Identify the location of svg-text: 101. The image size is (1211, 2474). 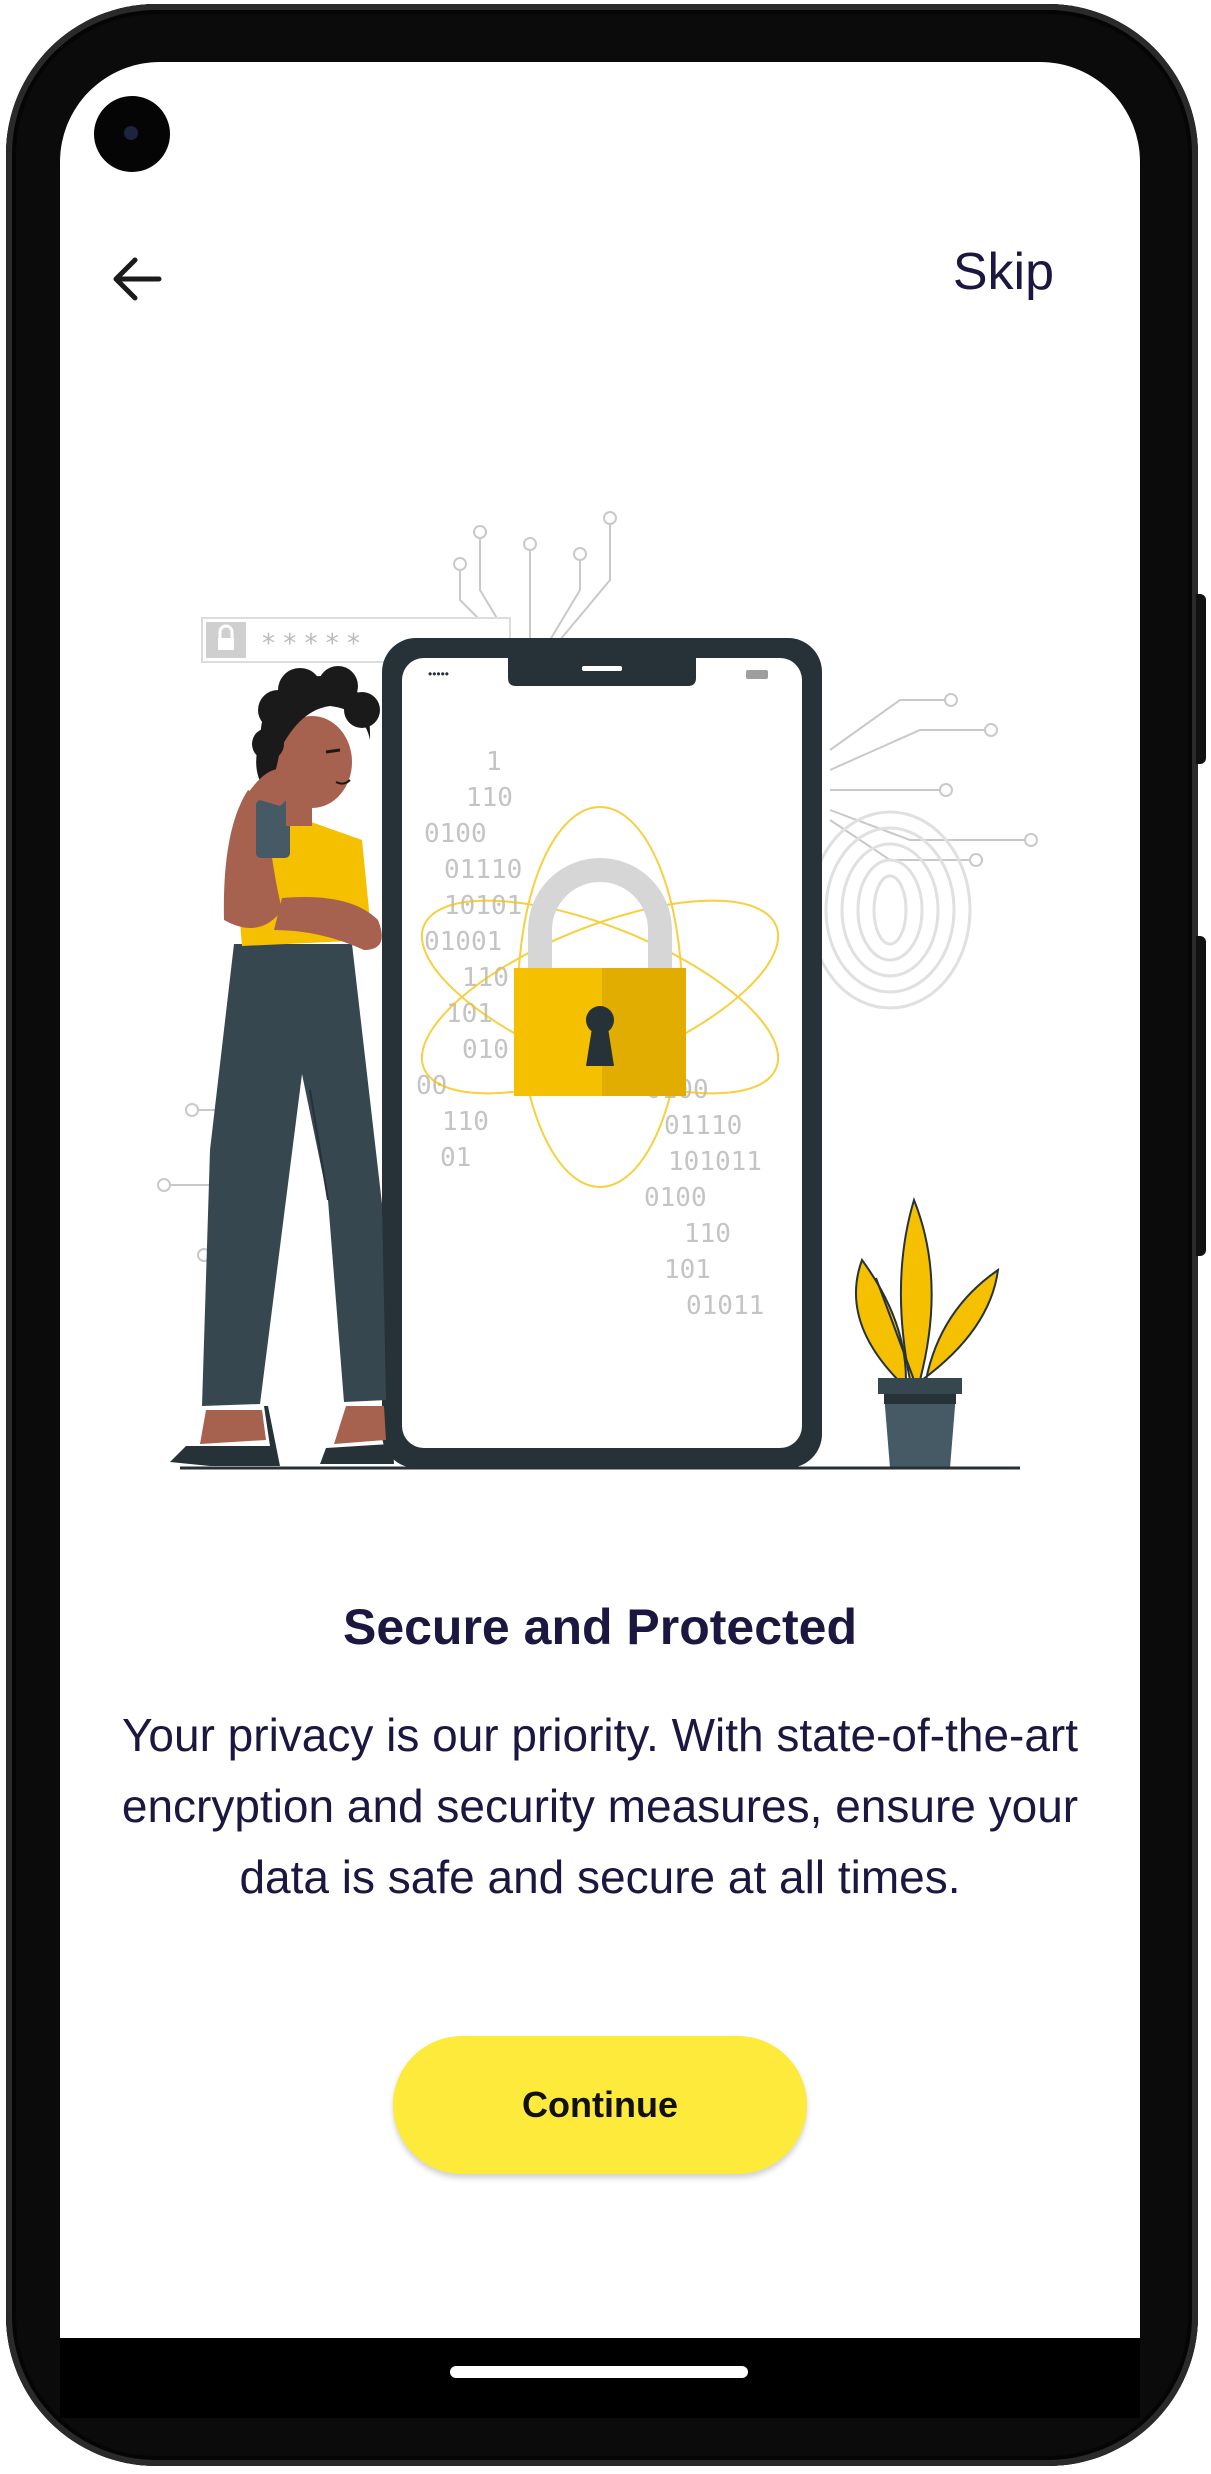
(687, 1270).